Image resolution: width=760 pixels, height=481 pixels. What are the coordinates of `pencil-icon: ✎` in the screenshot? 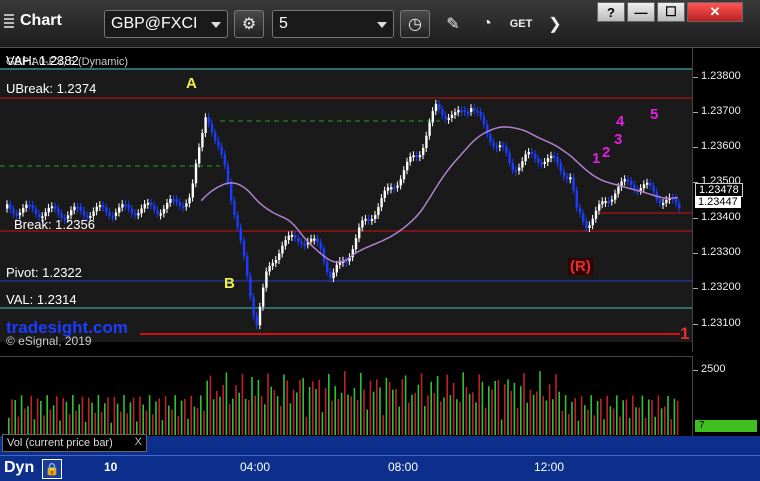 It's located at (453, 24).